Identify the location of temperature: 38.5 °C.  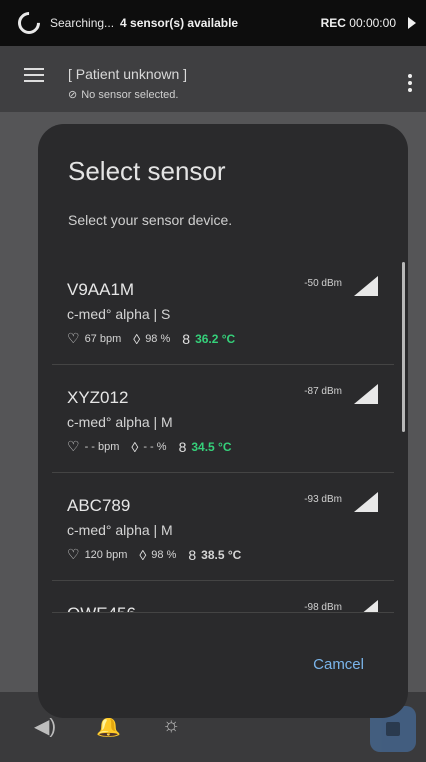
(221, 554).